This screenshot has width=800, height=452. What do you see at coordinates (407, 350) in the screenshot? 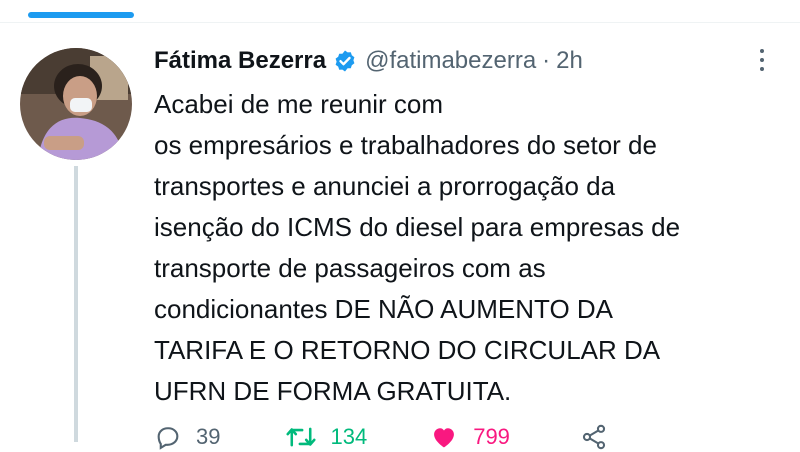
I see `tweet-text-line: TARIFA E O RETORNO DO CIRCULAR DA` at bounding box center [407, 350].